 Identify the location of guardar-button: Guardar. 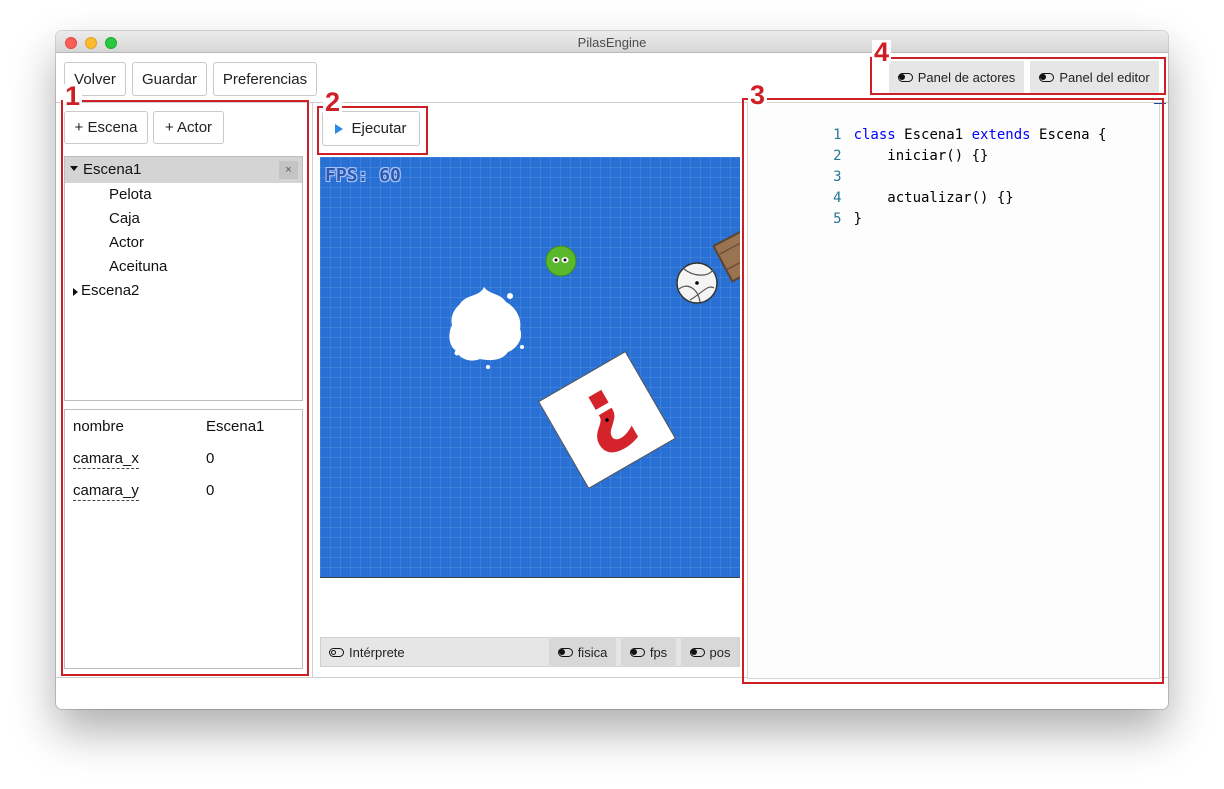
(169, 79).